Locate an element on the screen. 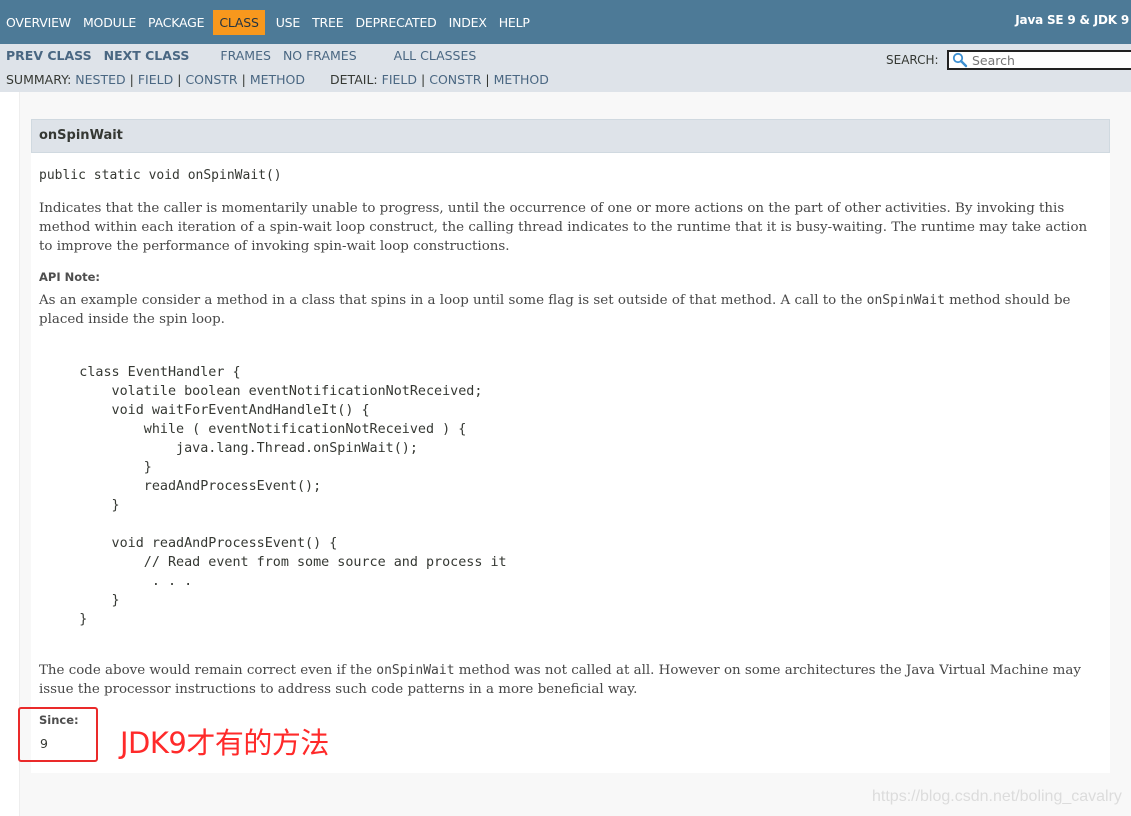 The height and width of the screenshot is (816, 1131). nav-class-active: CLASS is located at coordinates (239, 22).